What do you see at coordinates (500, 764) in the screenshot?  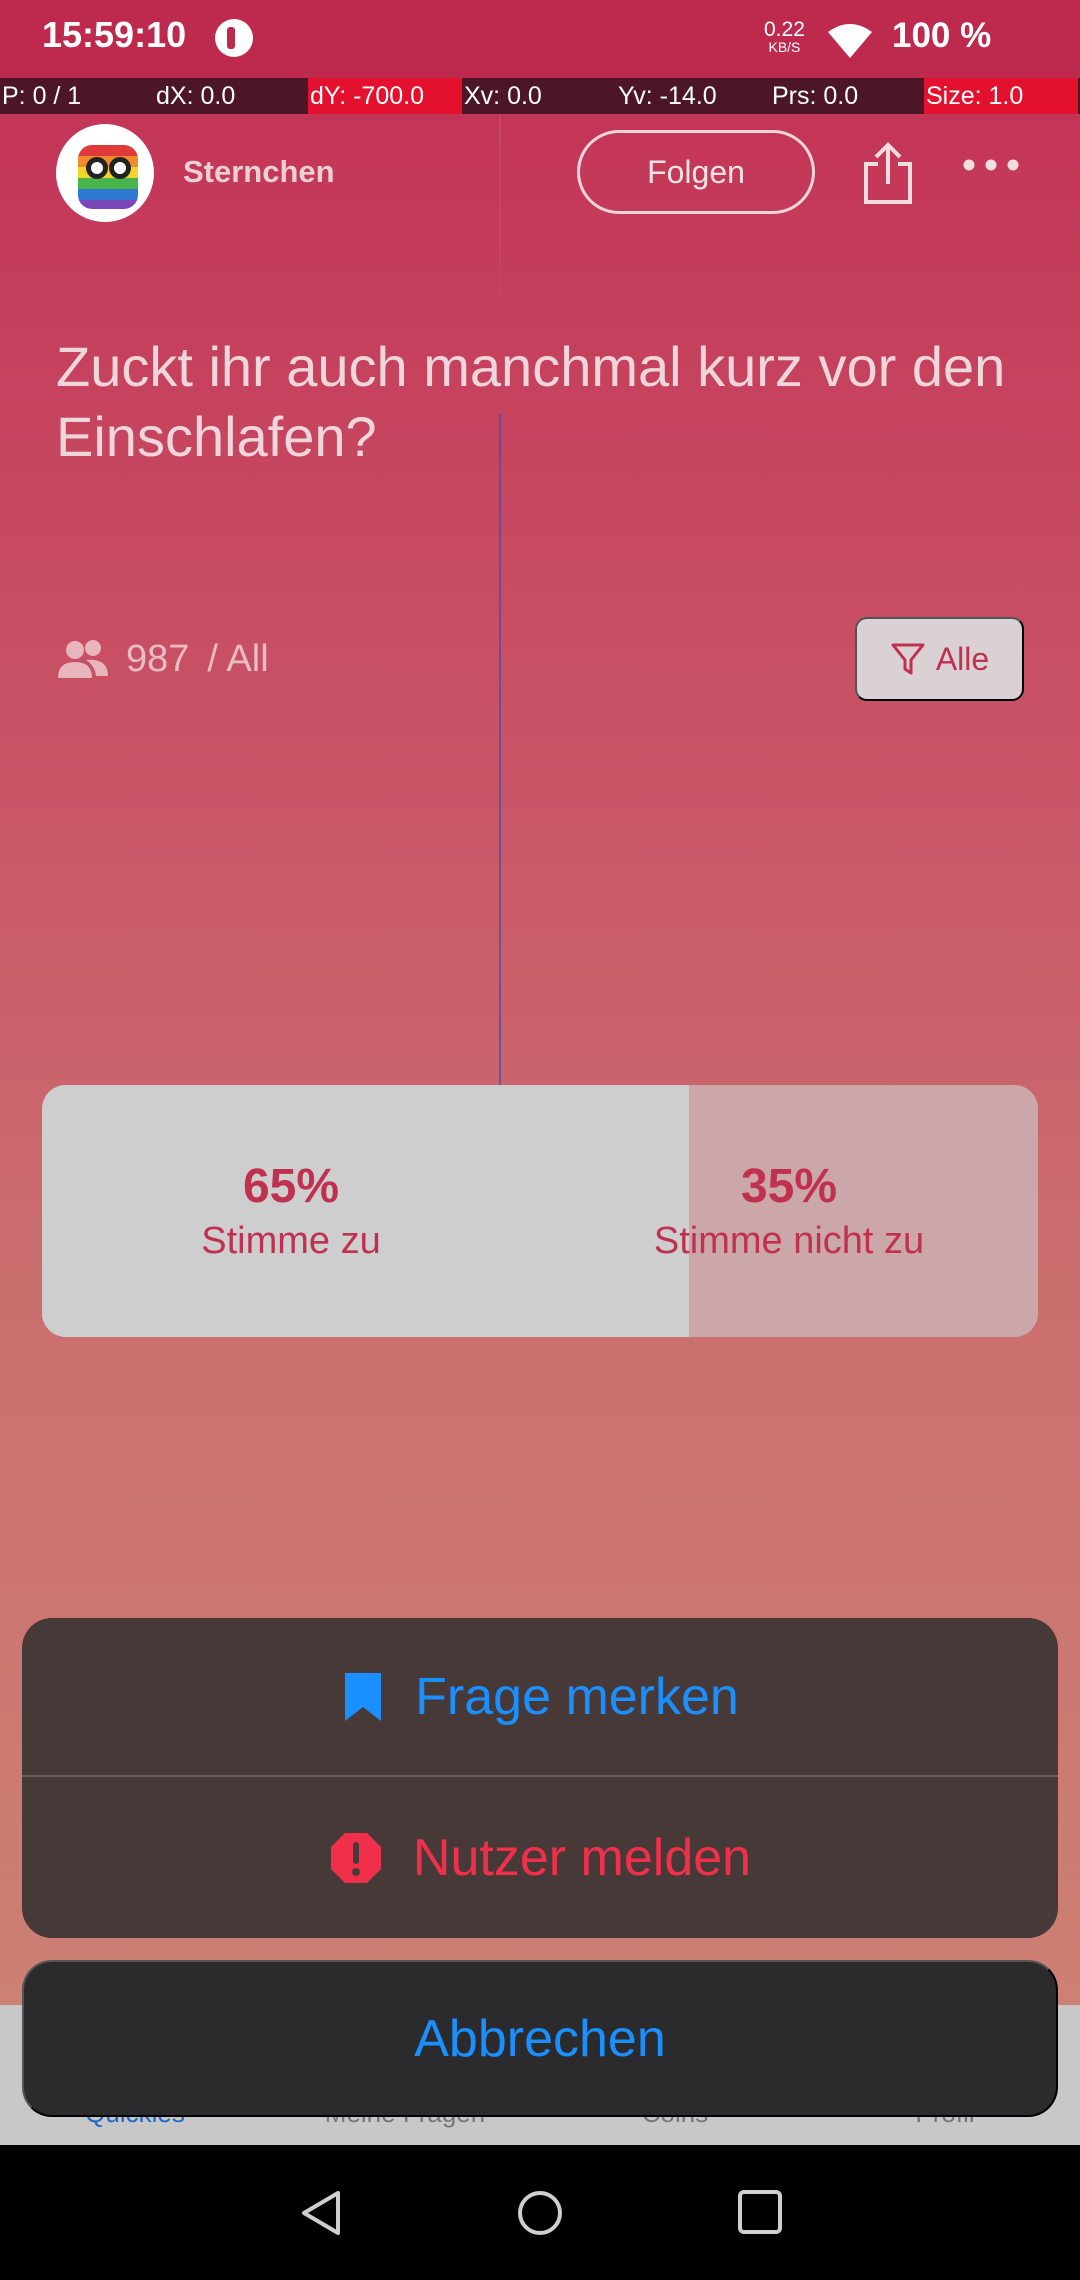 I see `pointer-trace-line` at bounding box center [500, 764].